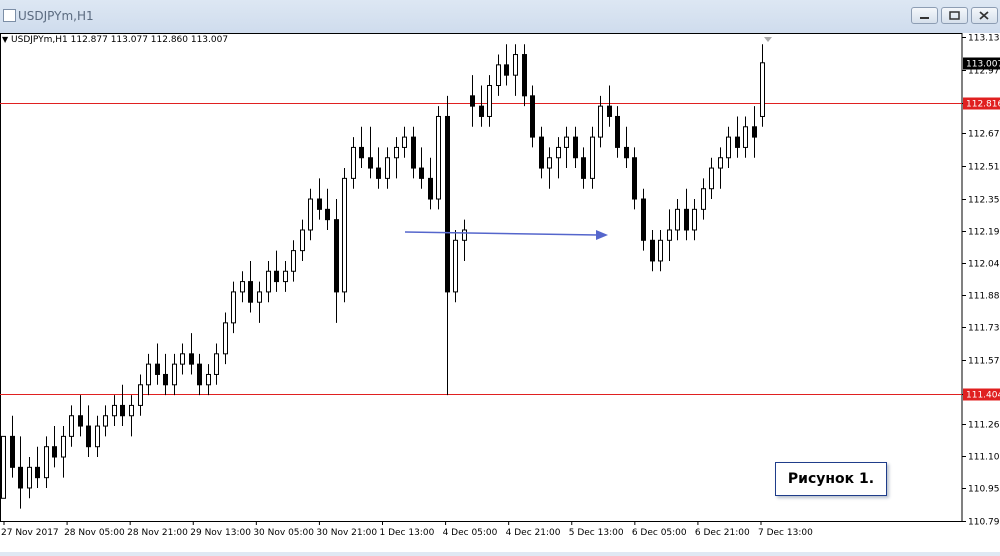  What do you see at coordinates (407, 533) in the screenshot?
I see `x-tick-label: 1 Dec 13:00` at bounding box center [407, 533].